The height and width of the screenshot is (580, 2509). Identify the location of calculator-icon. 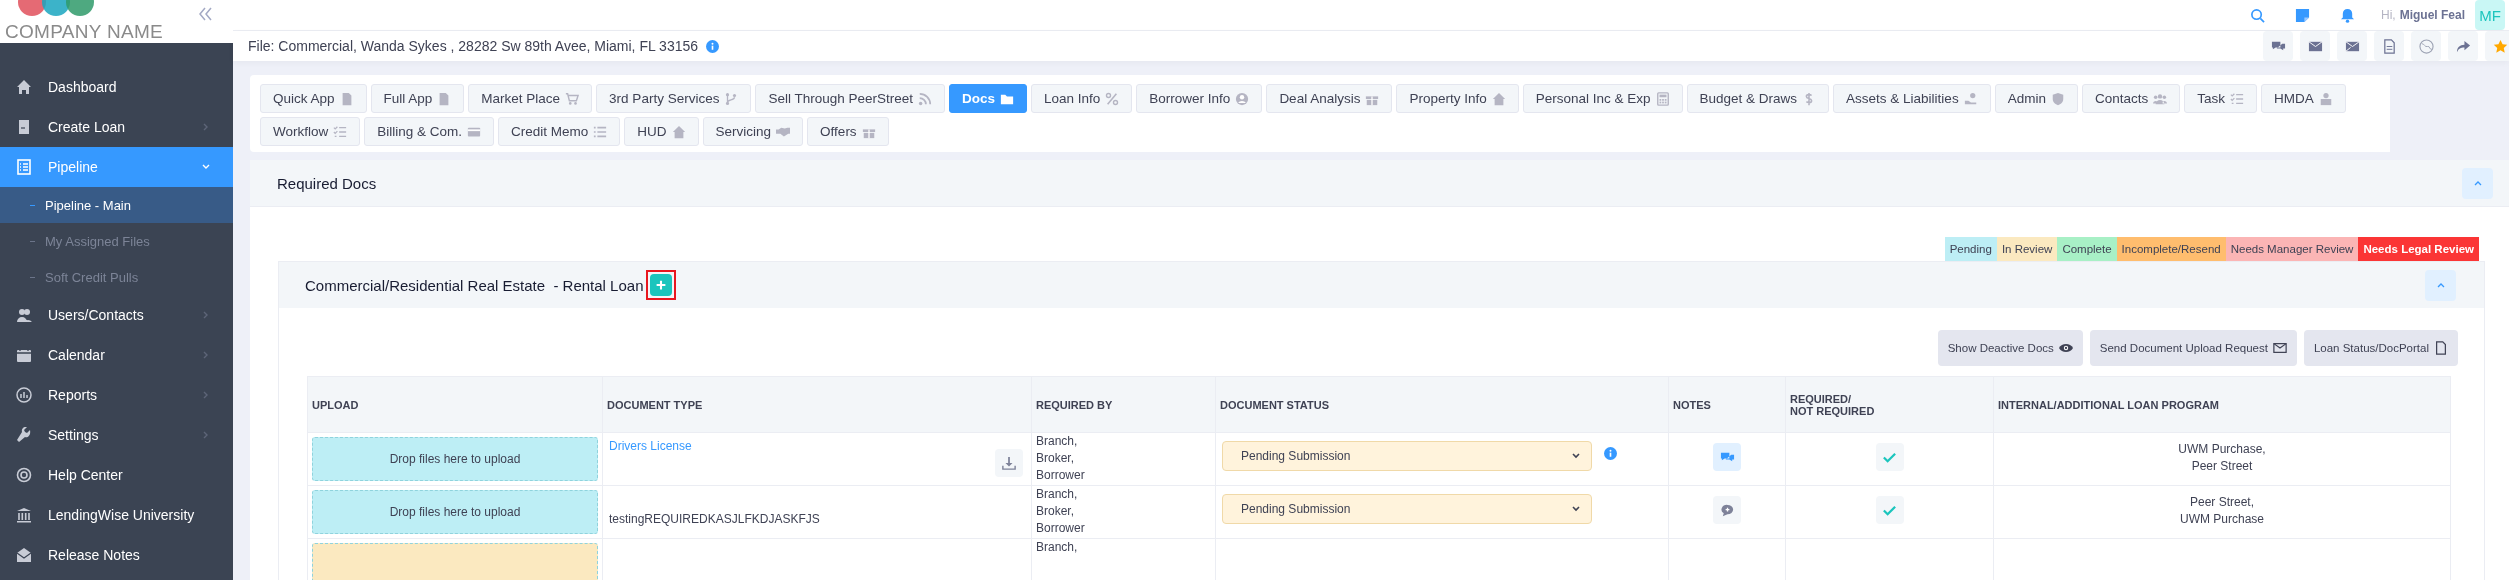
(1662, 98).